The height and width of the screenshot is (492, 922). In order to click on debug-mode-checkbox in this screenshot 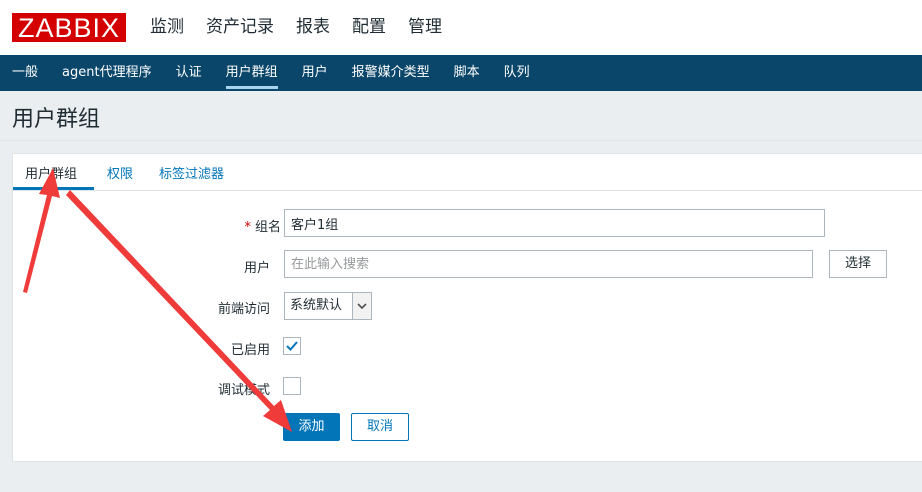, I will do `click(292, 386)`.